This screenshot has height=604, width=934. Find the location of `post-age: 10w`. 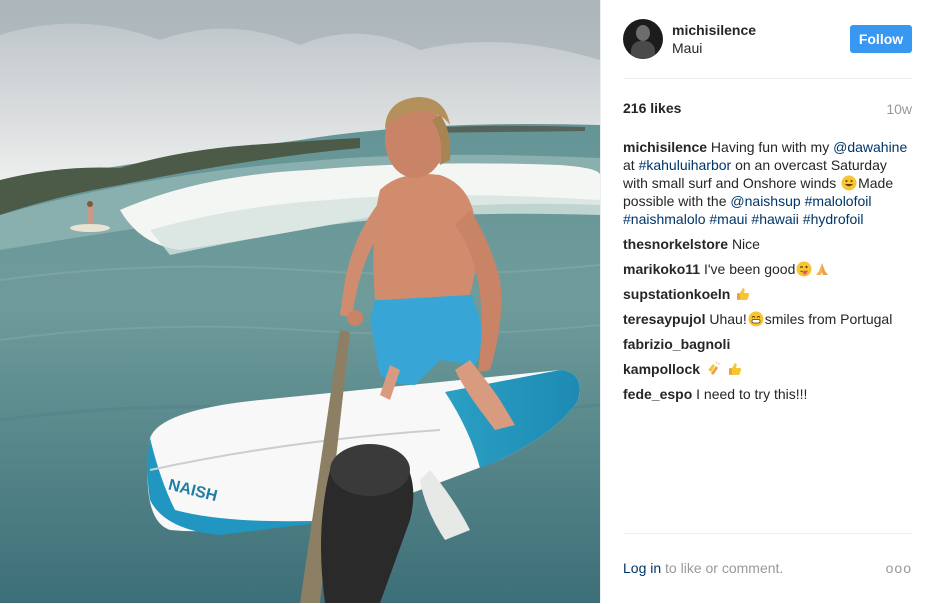

post-age: 10w is located at coordinates (899, 109).